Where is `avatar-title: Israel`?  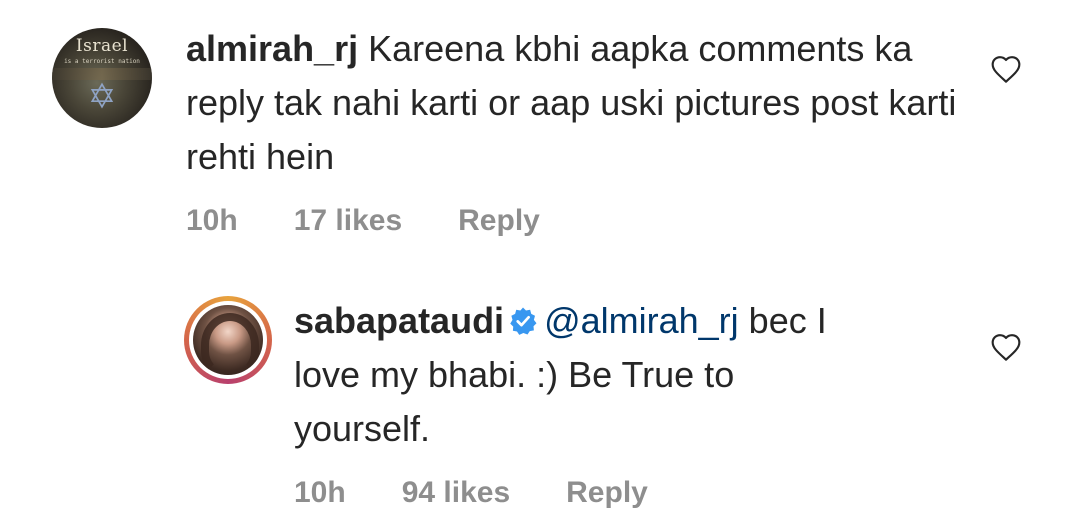
avatar-title: Israel is located at coordinates (102, 46).